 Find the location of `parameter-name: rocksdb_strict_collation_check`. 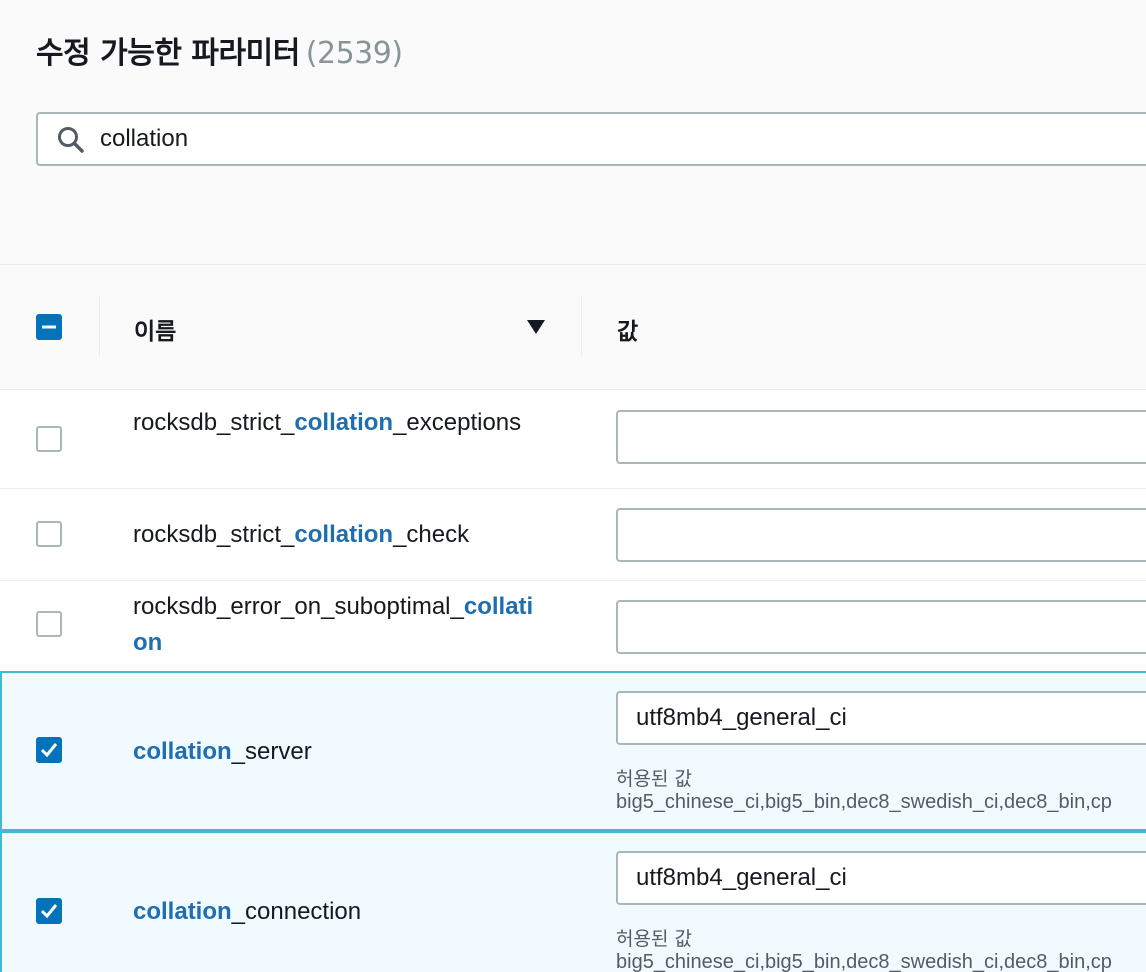

parameter-name: rocksdb_strict_collation_check is located at coordinates (338, 535).